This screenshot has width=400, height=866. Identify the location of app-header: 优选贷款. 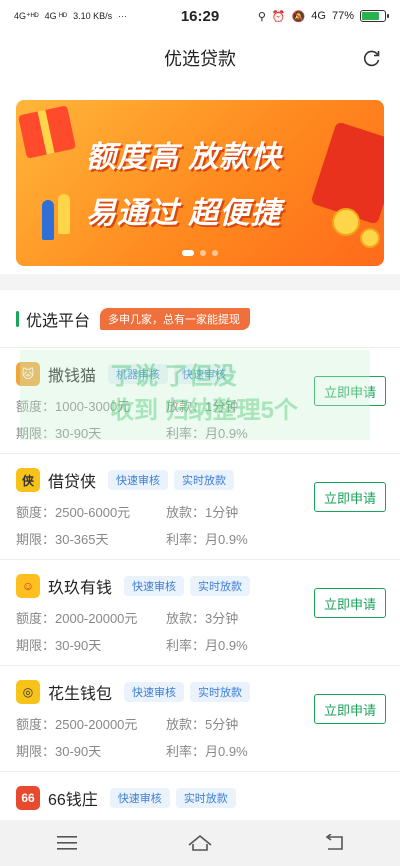
(200, 58).